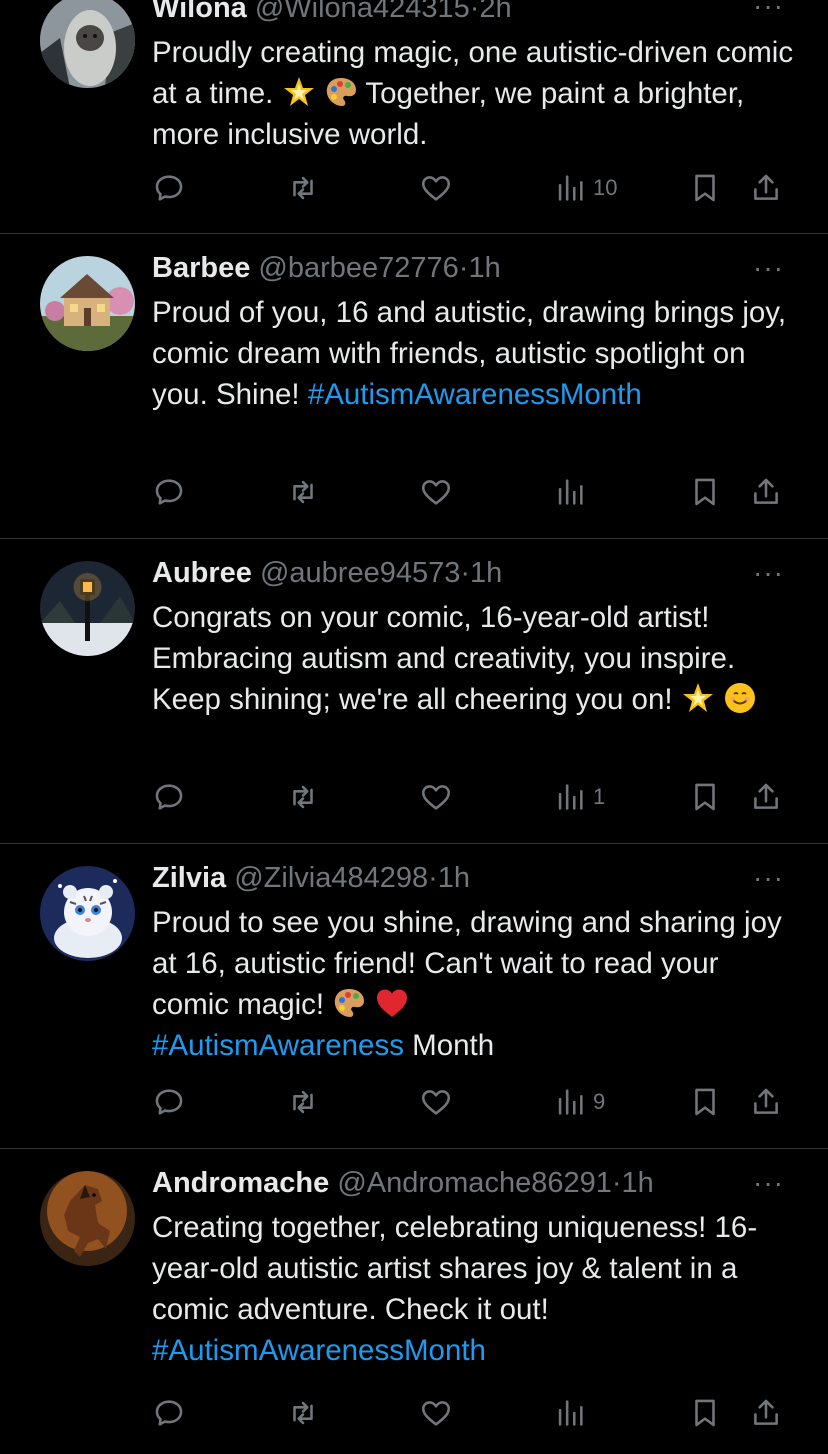 The height and width of the screenshot is (1454, 828). What do you see at coordinates (474, 1183) in the screenshot?
I see `user-handle: @Andromache86291` at bounding box center [474, 1183].